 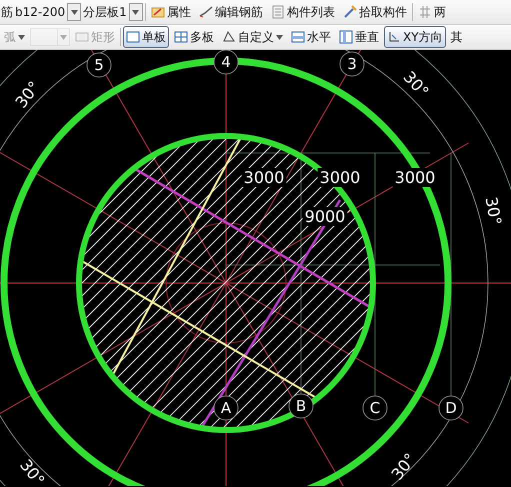 I want to click on dropdown-value: 分层板1, so click(x=105, y=12).